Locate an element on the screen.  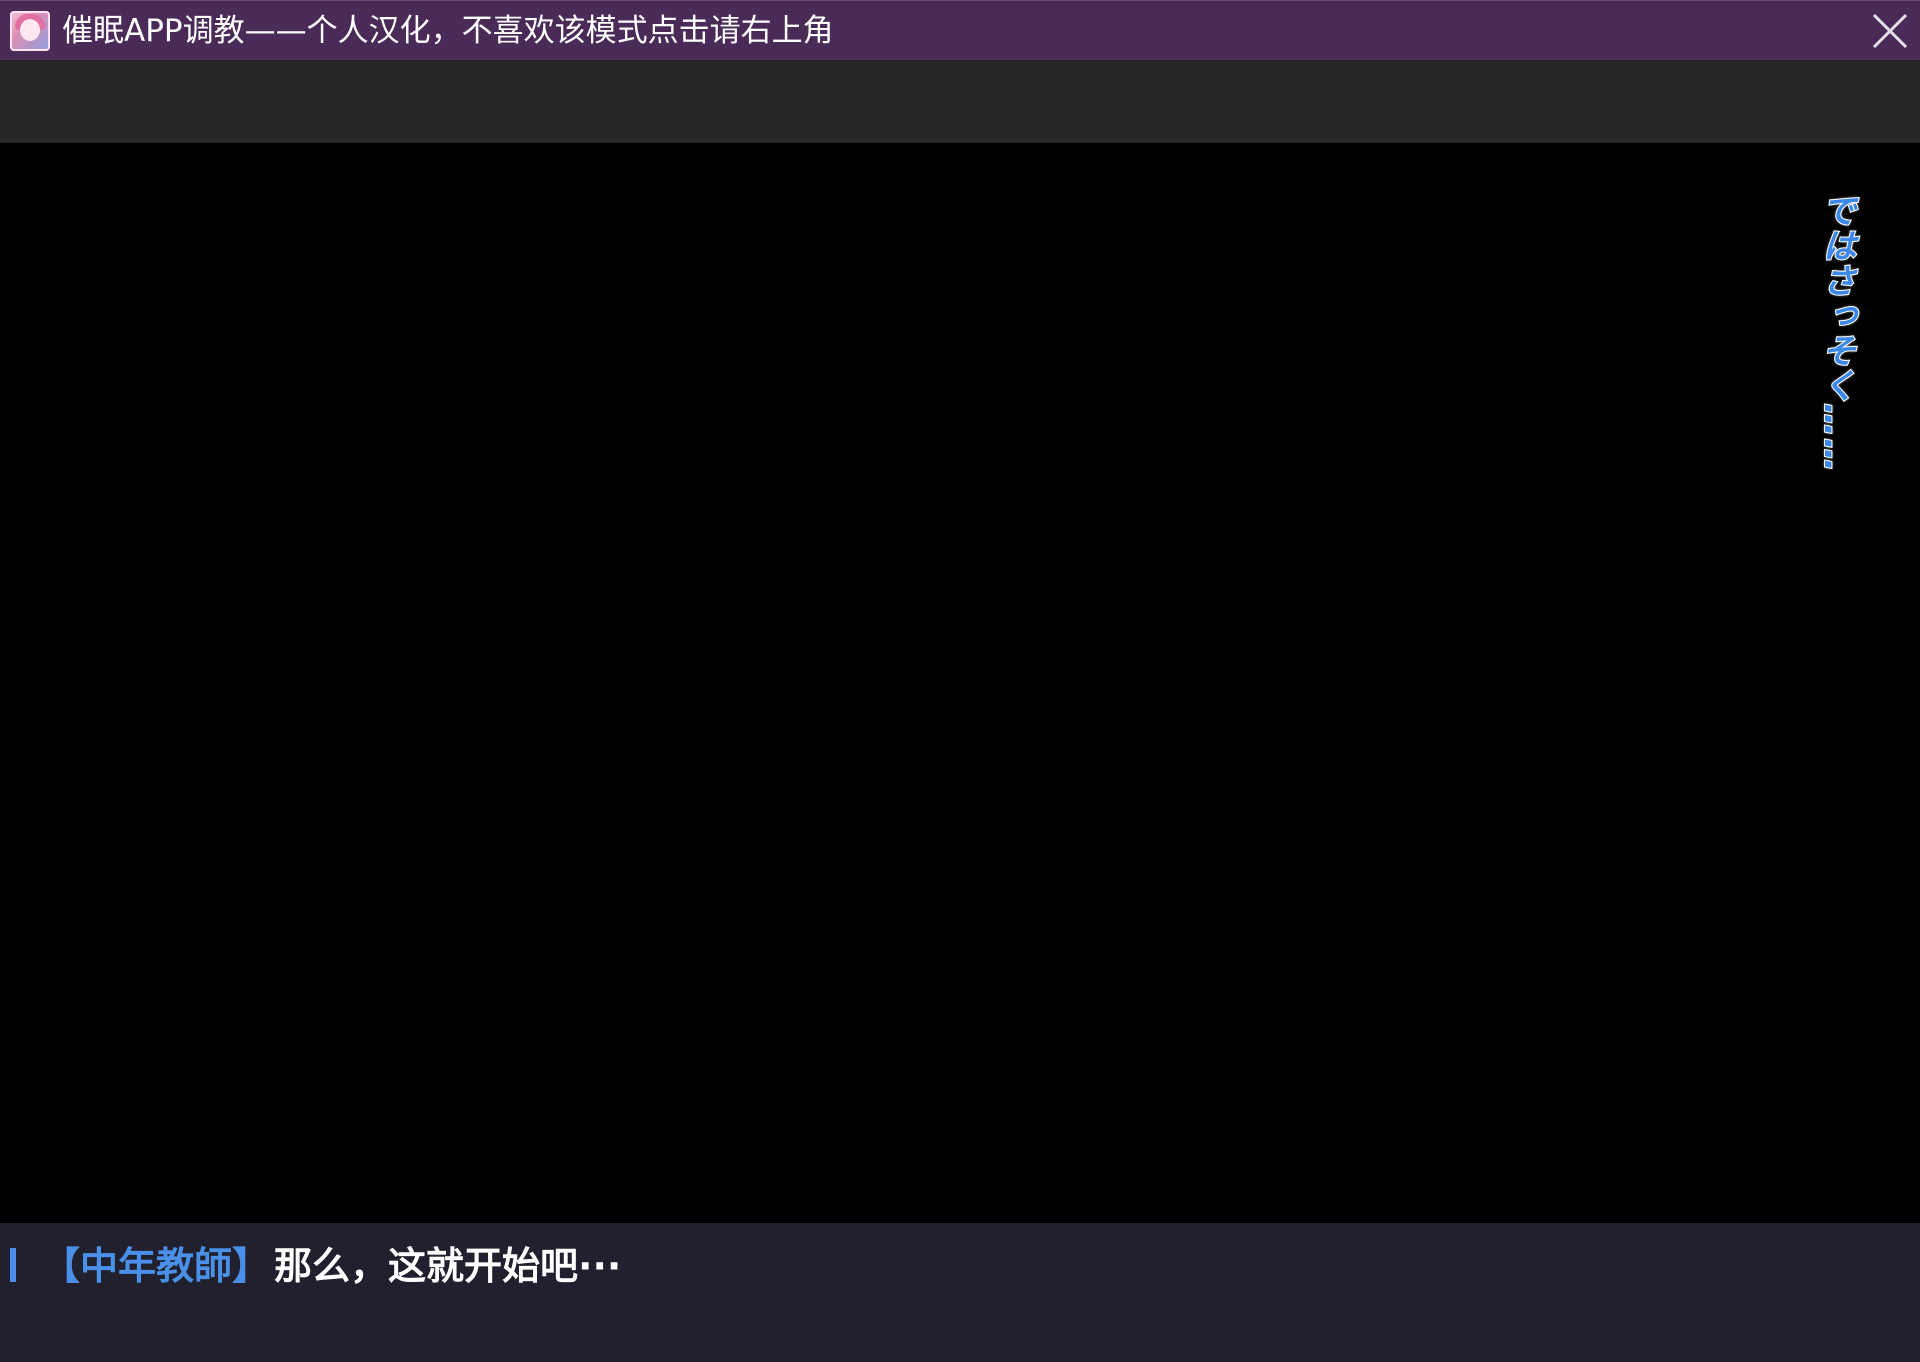
app-icon is located at coordinates (30, 31).